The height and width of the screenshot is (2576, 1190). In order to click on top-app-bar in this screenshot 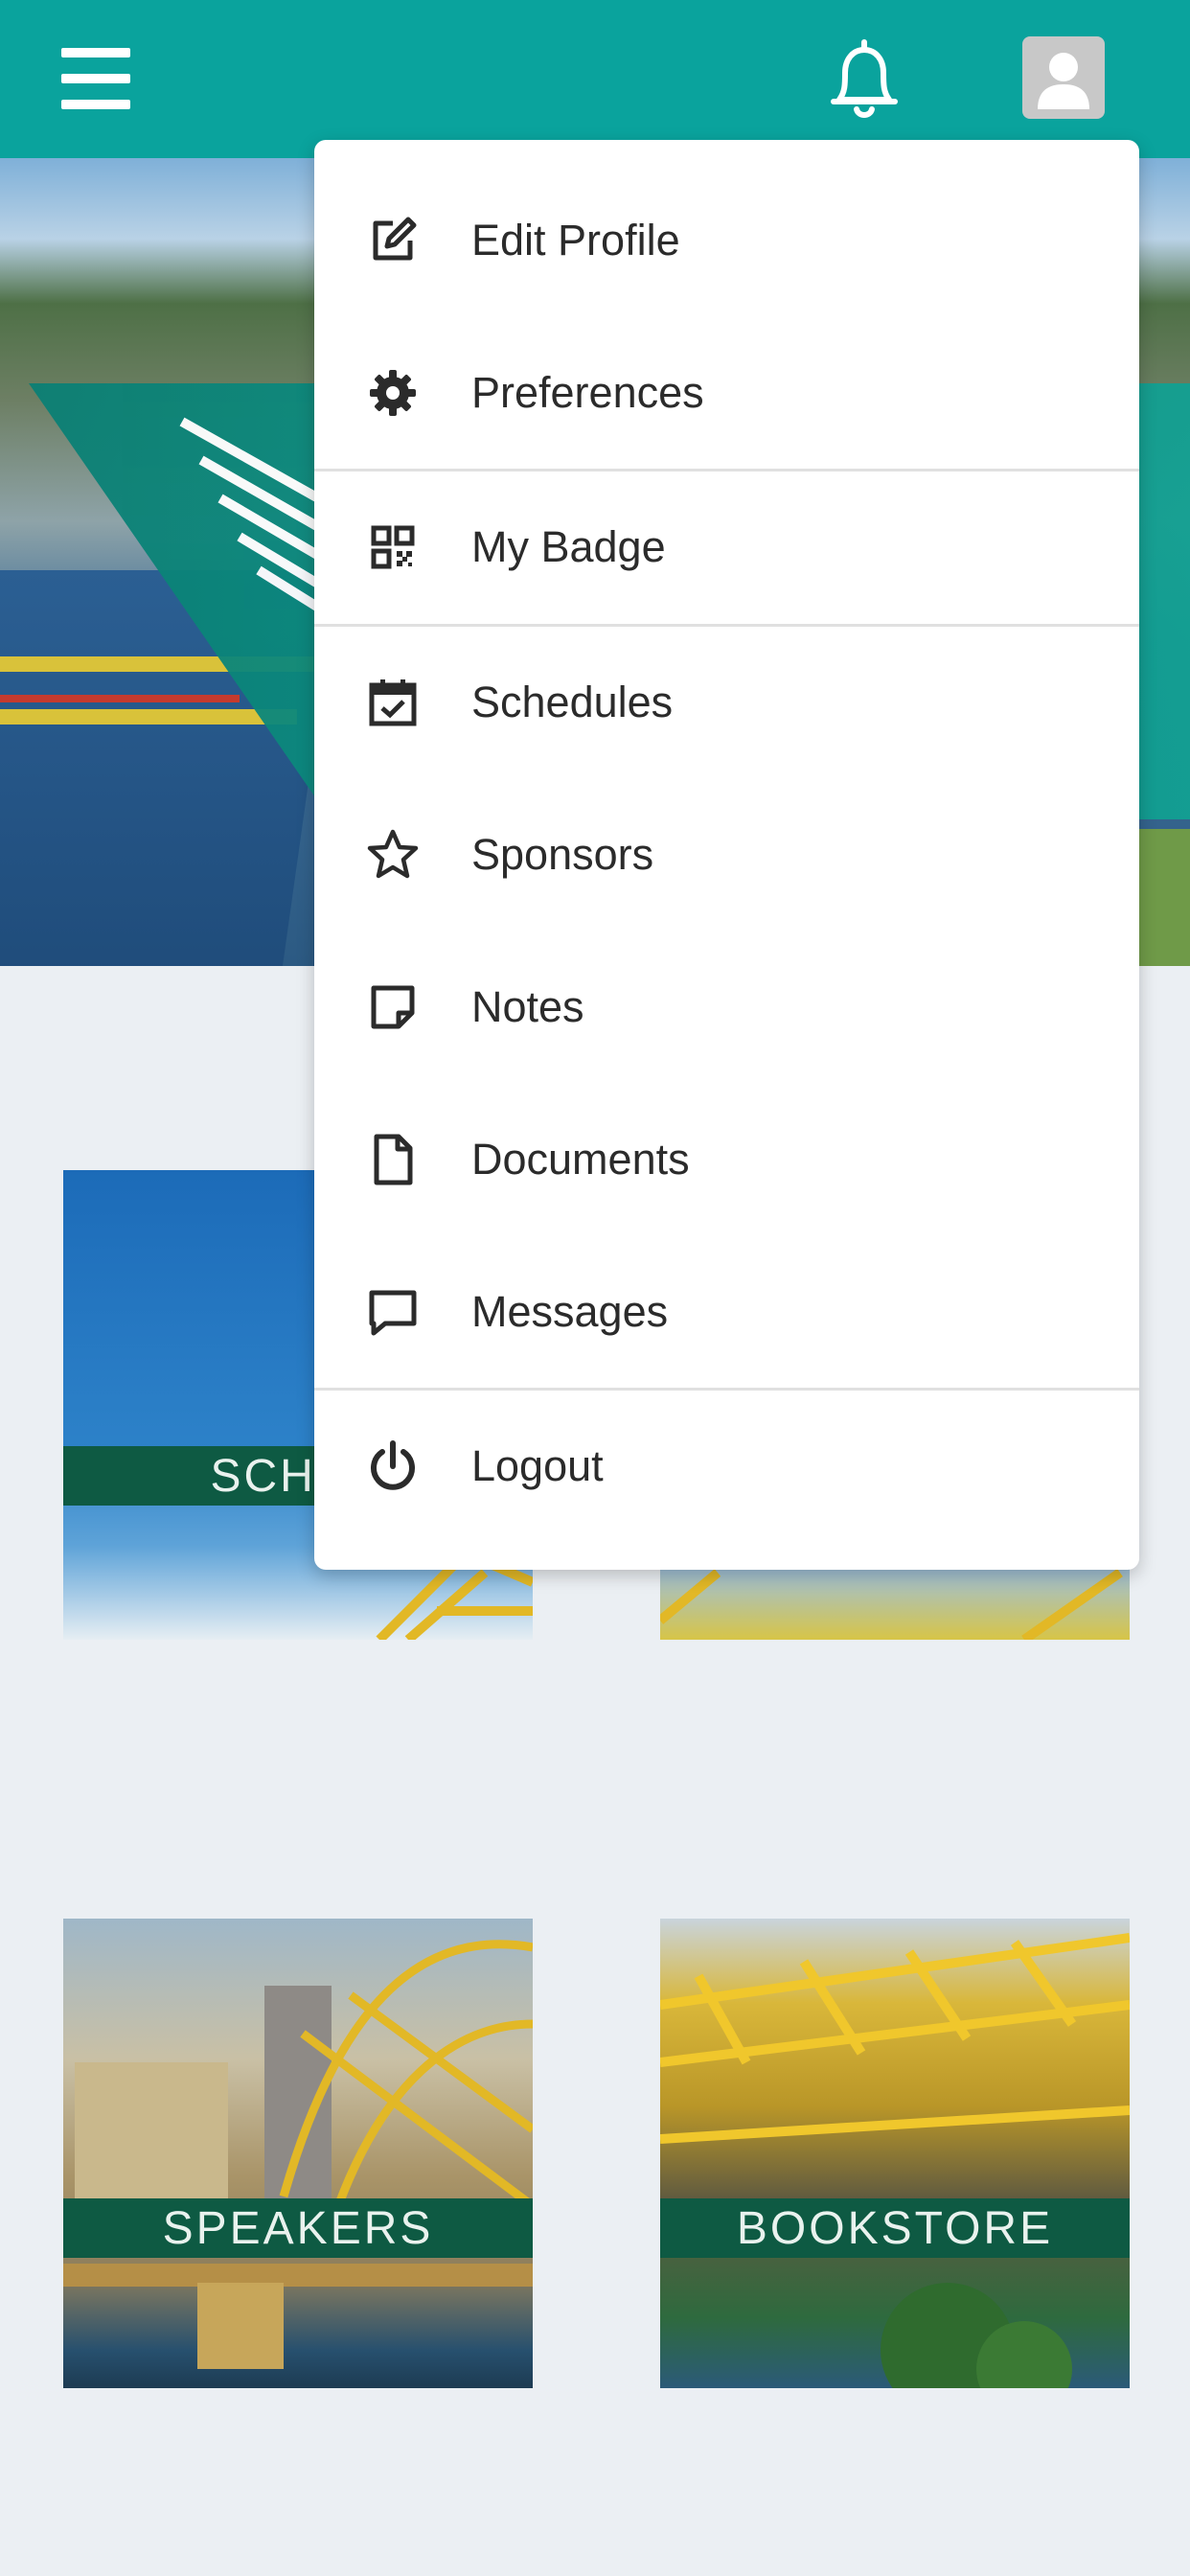, I will do `click(595, 79)`.